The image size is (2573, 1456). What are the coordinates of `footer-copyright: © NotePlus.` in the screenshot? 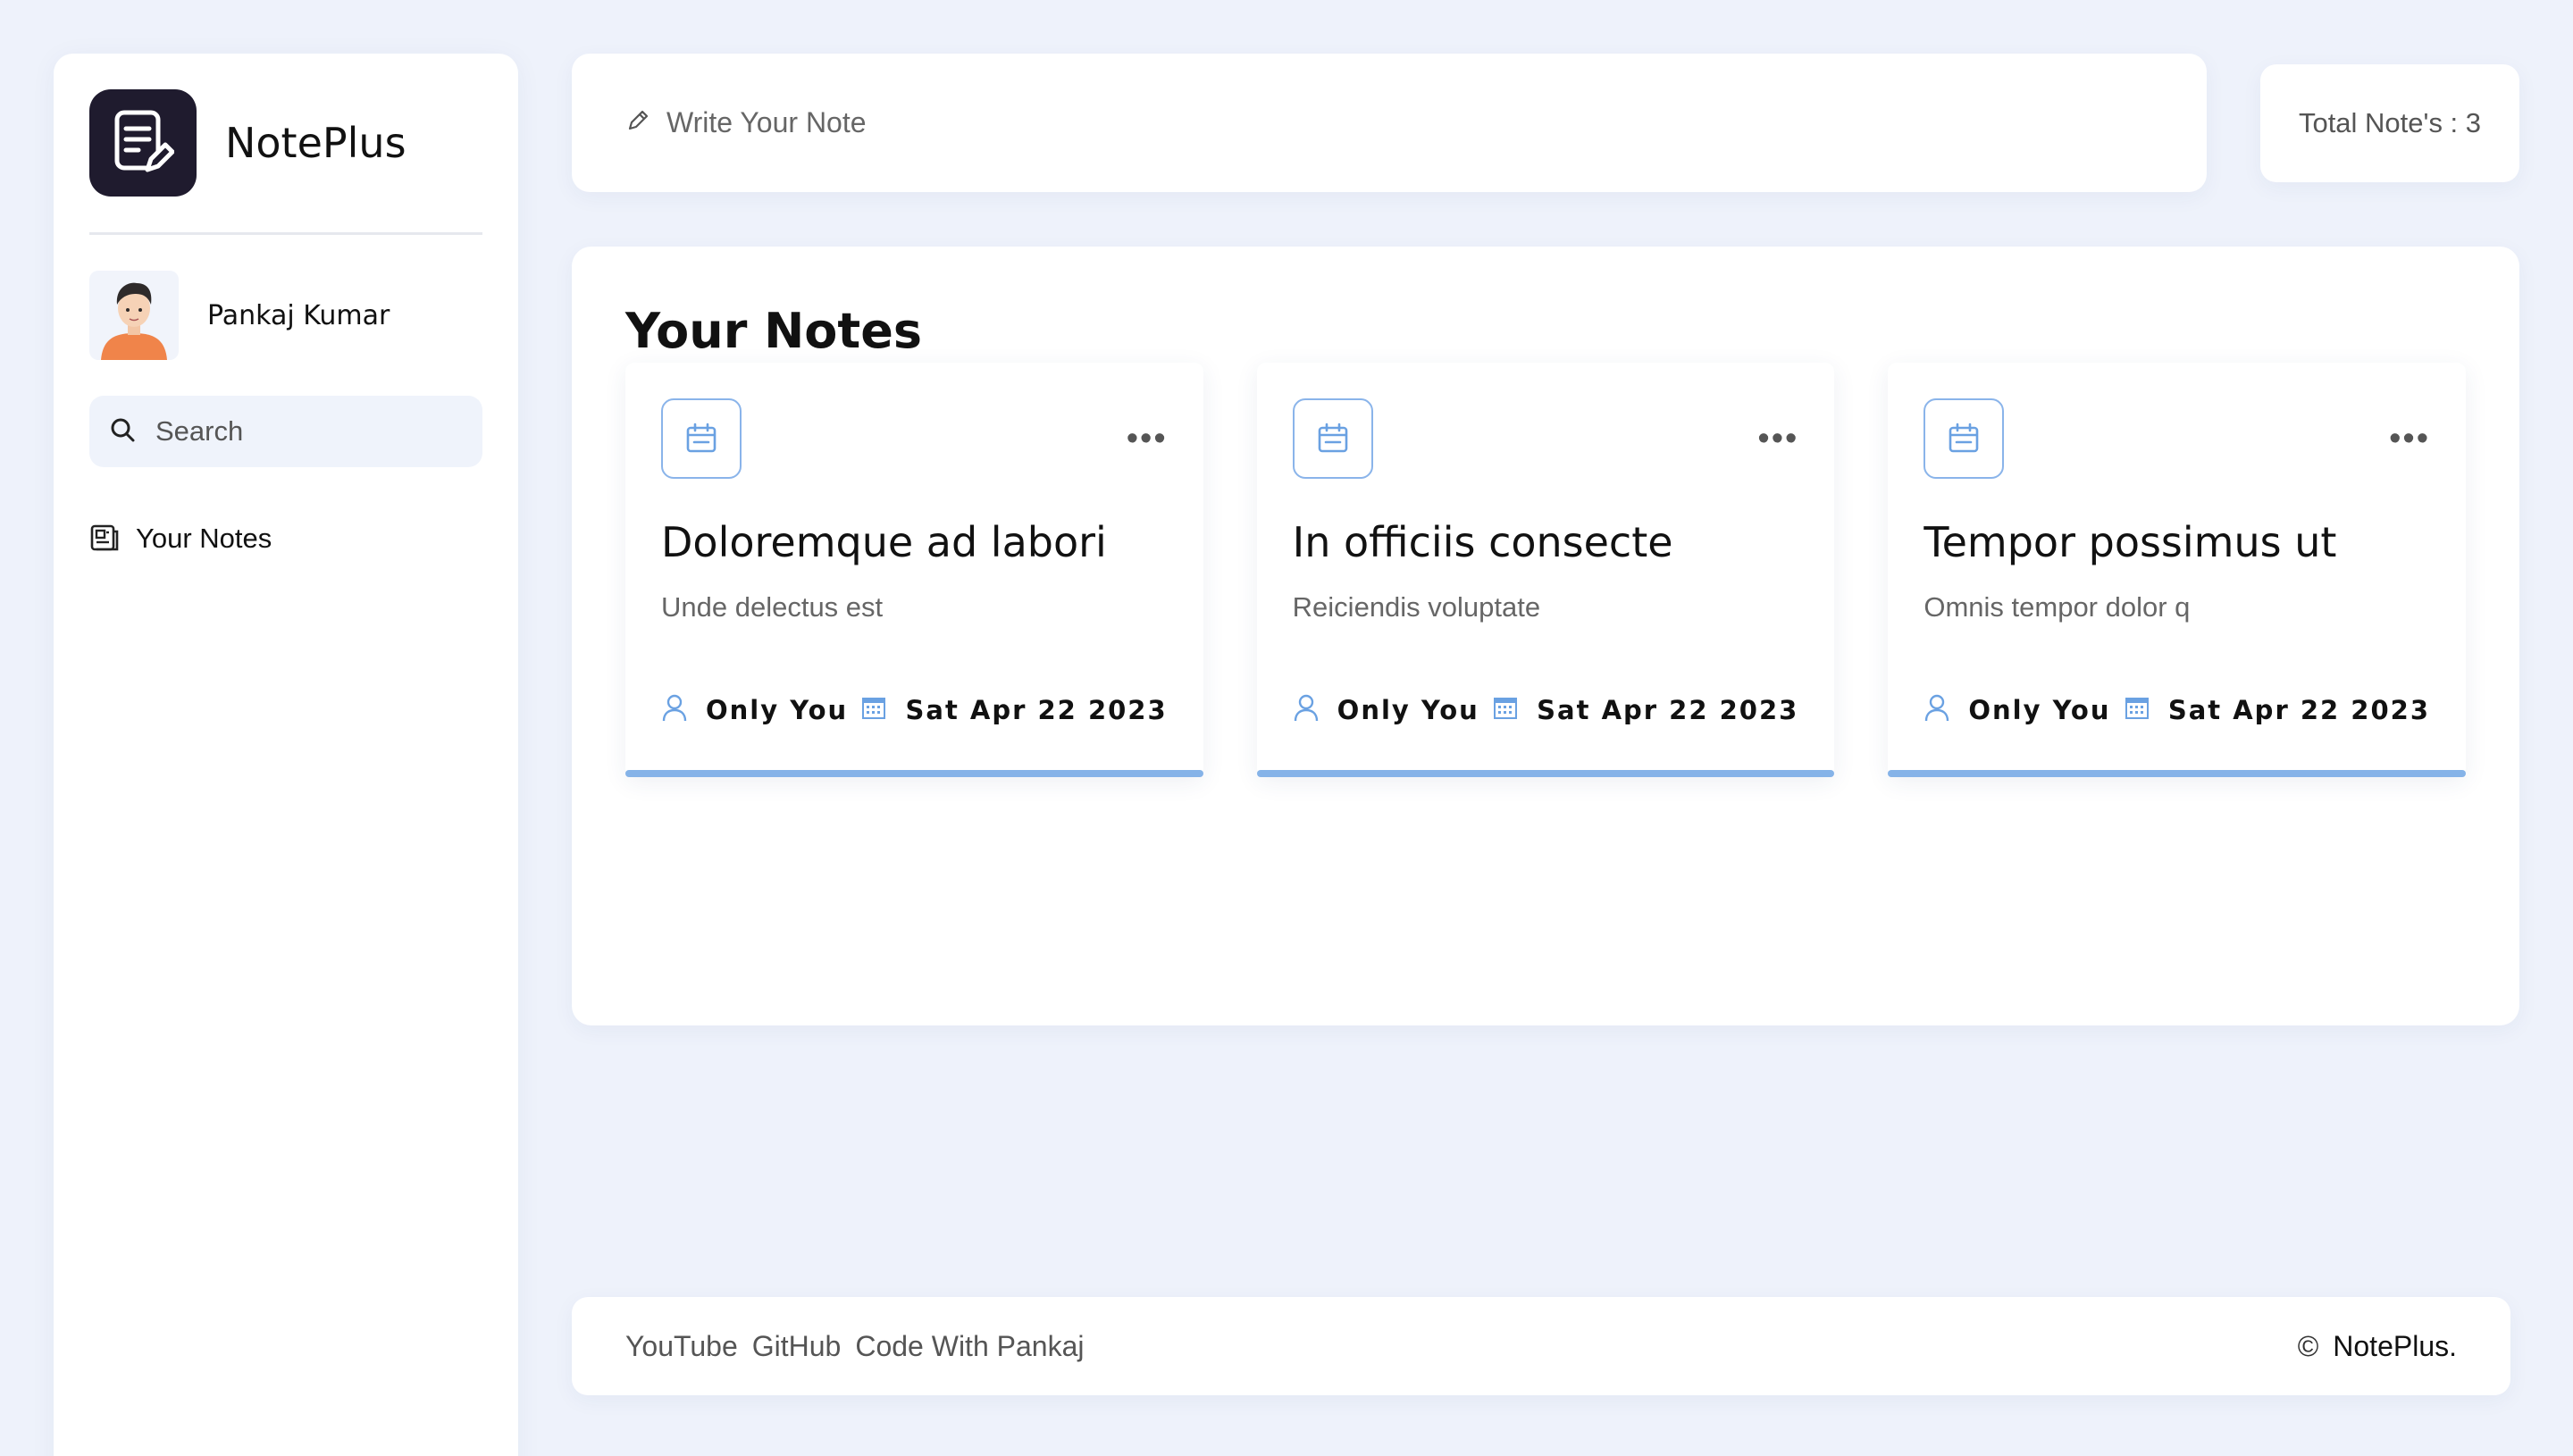 It's located at (2377, 1346).